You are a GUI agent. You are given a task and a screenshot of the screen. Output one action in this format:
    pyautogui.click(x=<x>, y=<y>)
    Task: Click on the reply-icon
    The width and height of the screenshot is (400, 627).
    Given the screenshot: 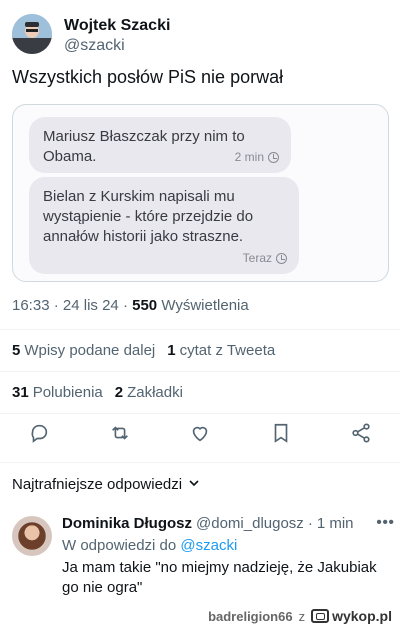 What is the action you would take?
    pyautogui.click(x=39, y=433)
    